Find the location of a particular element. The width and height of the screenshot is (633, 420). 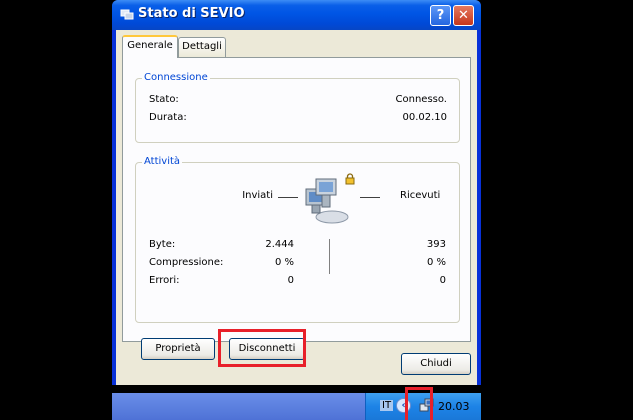

row-label: Compressione: is located at coordinates (186, 262).